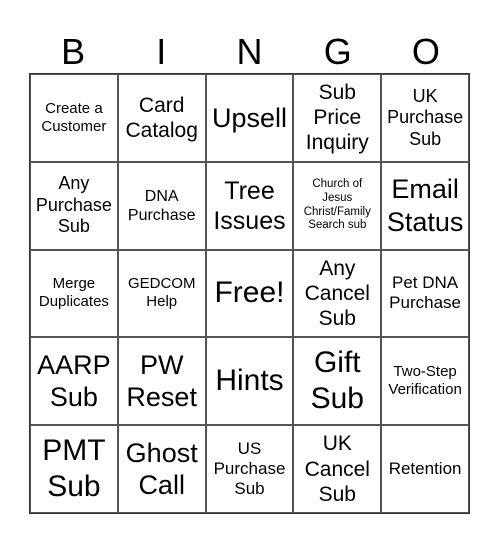  I want to click on bingo-header: B I N G O, so click(249, 51).